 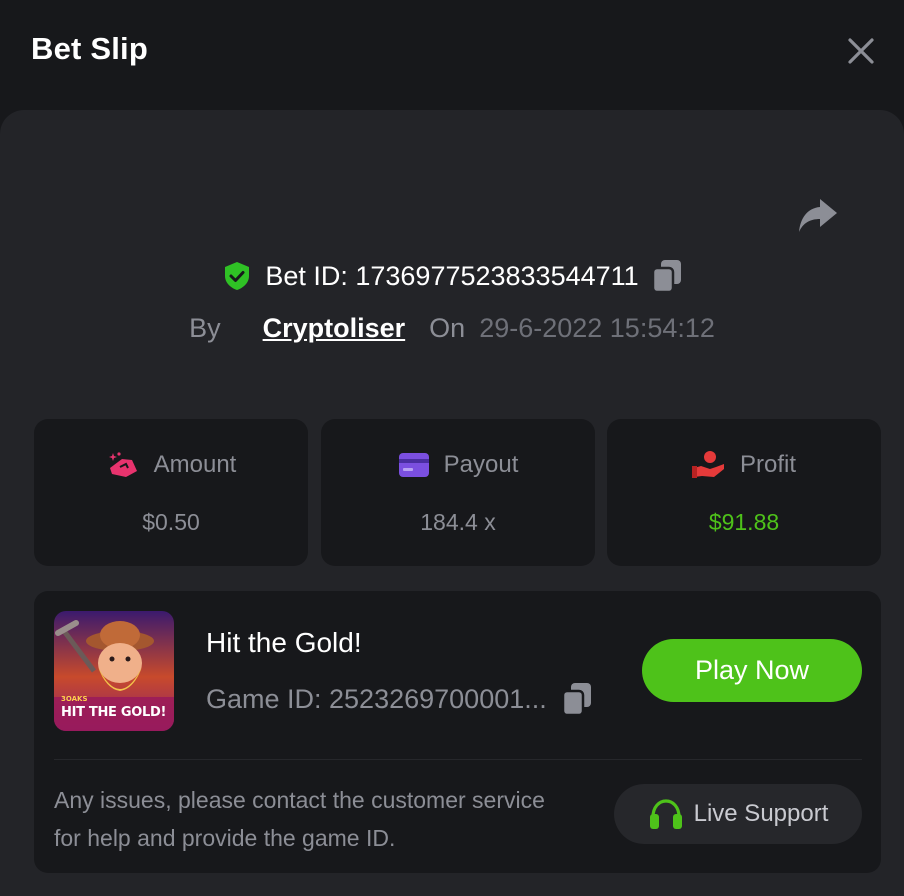 What do you see at coordinates (334, 328) in the screenshot?
I see `user-link: Cryptoliser` at bounding box center [334, 328].